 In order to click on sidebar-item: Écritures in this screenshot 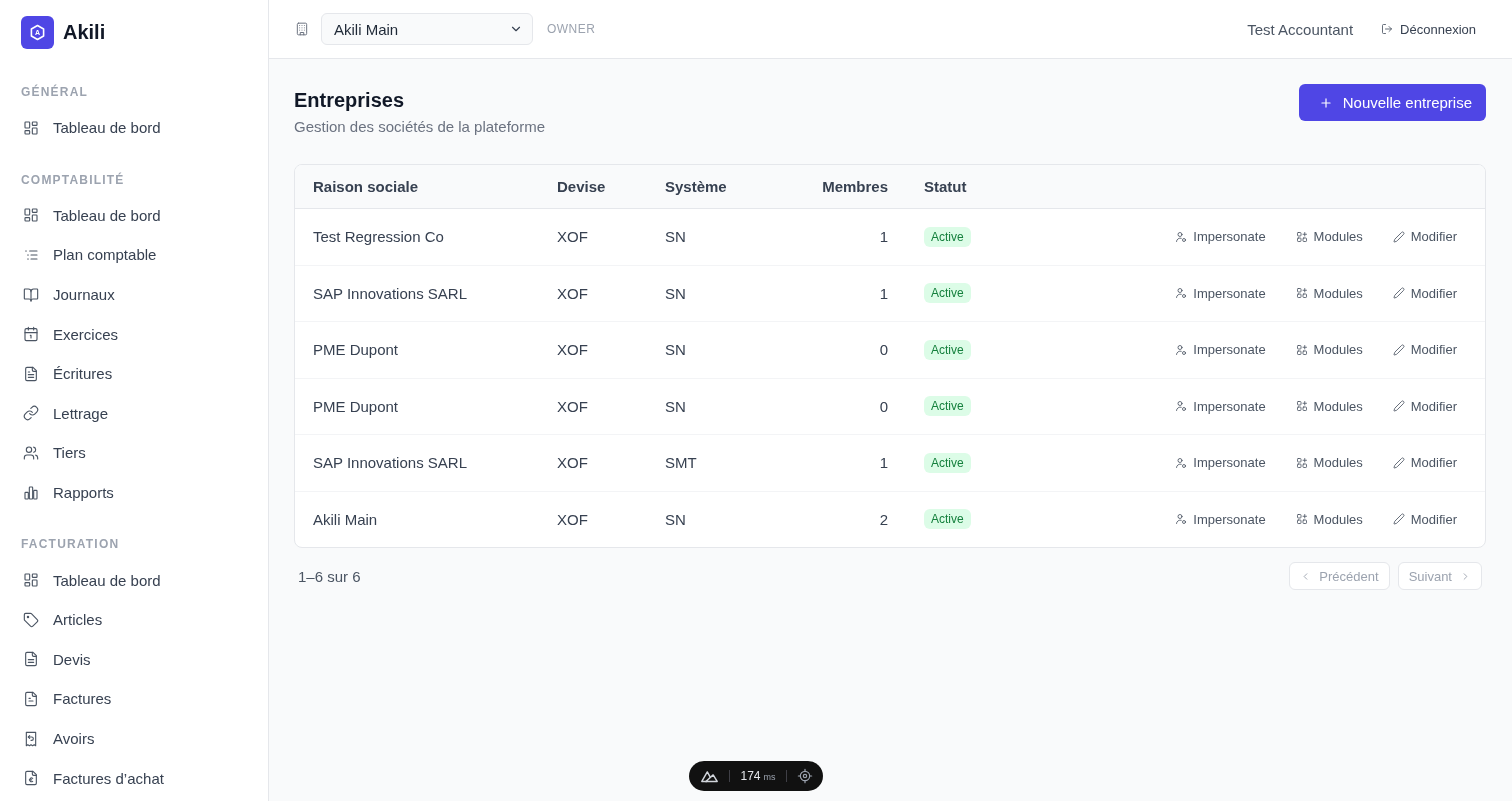, I will do `click(134, 373)`.